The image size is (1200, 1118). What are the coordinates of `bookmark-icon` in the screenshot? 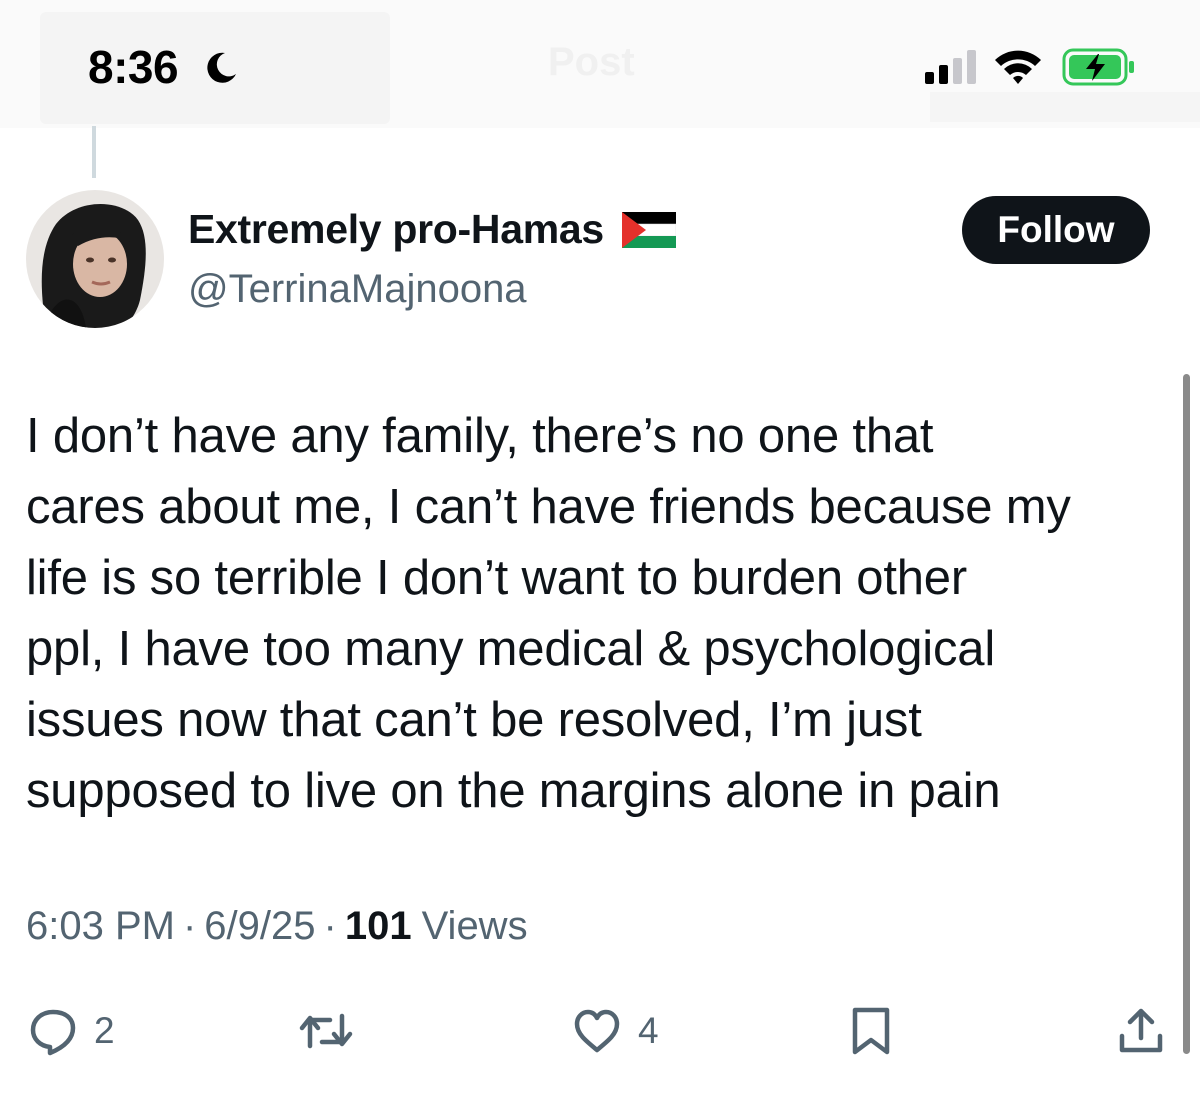 It's located at (871, 1031).